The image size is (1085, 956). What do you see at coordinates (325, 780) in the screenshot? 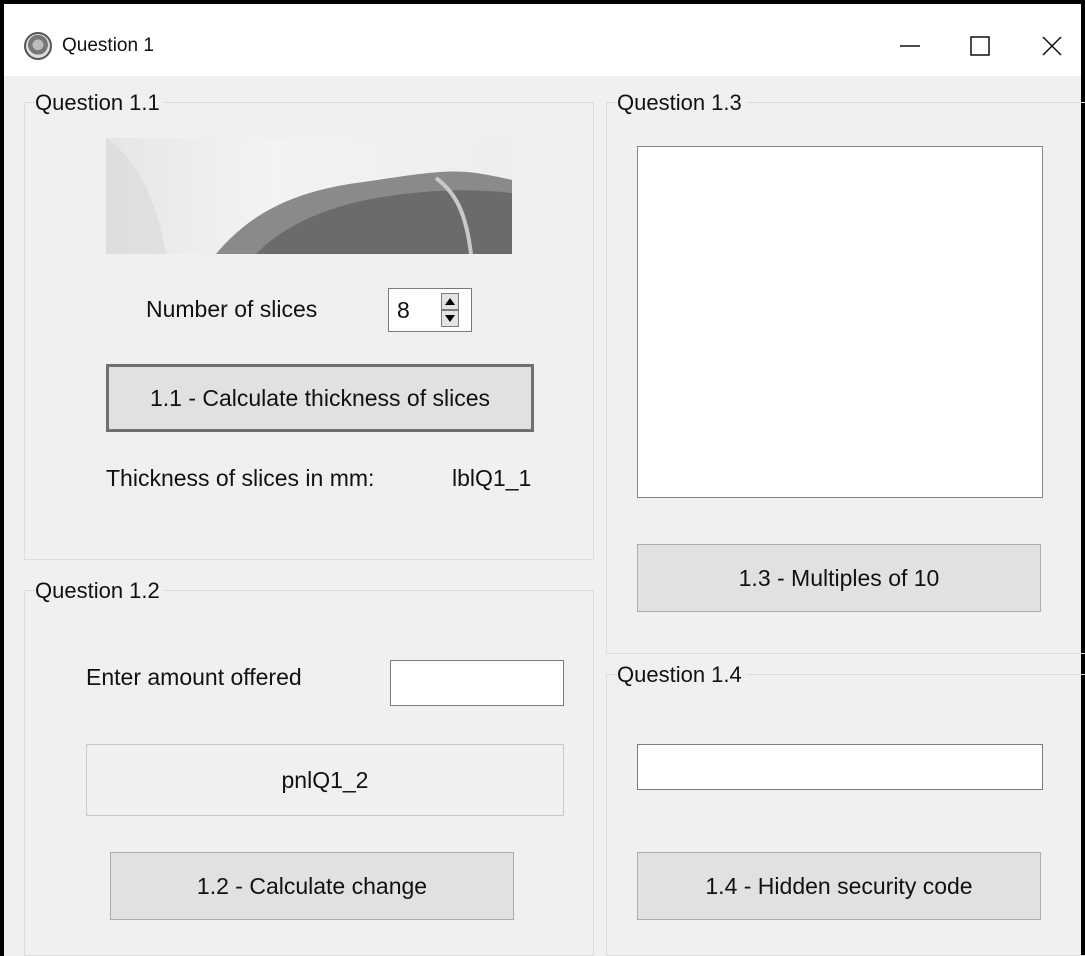
I see `change-panel: pnlQ1_2` at bounding box center [325, 780].